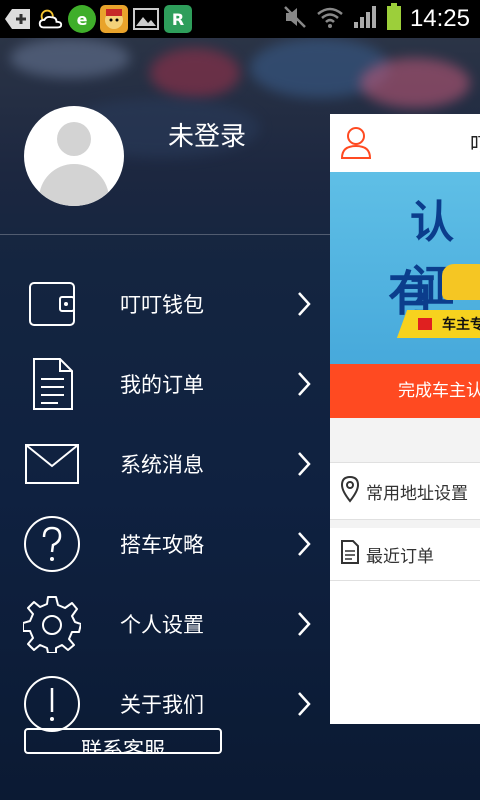  Describe the element at coordinates (365, 19) in the screenshot. I see `signal-icon` at that location.